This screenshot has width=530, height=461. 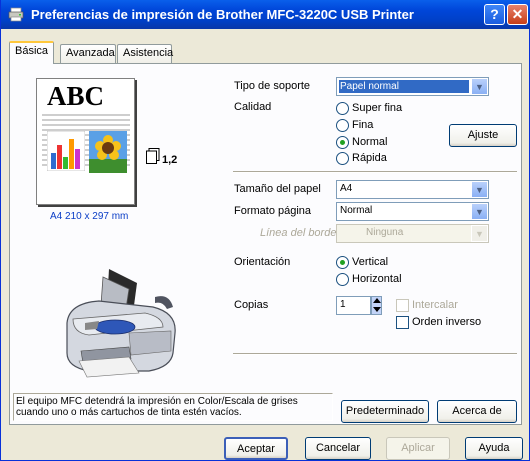 What do you see at coordinates (121, 323) in the screenshot?
I see `printer-image` at bounding box center [121, 323].